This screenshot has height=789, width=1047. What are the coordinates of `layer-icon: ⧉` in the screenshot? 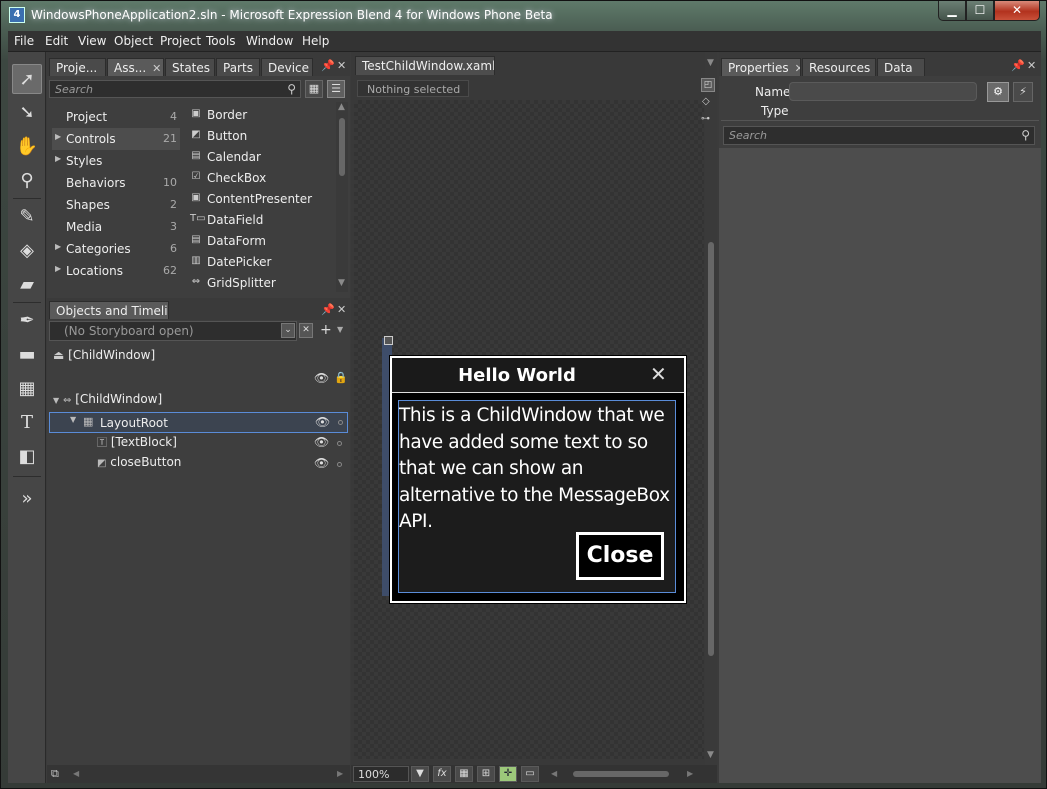 It's located at (55, 774).